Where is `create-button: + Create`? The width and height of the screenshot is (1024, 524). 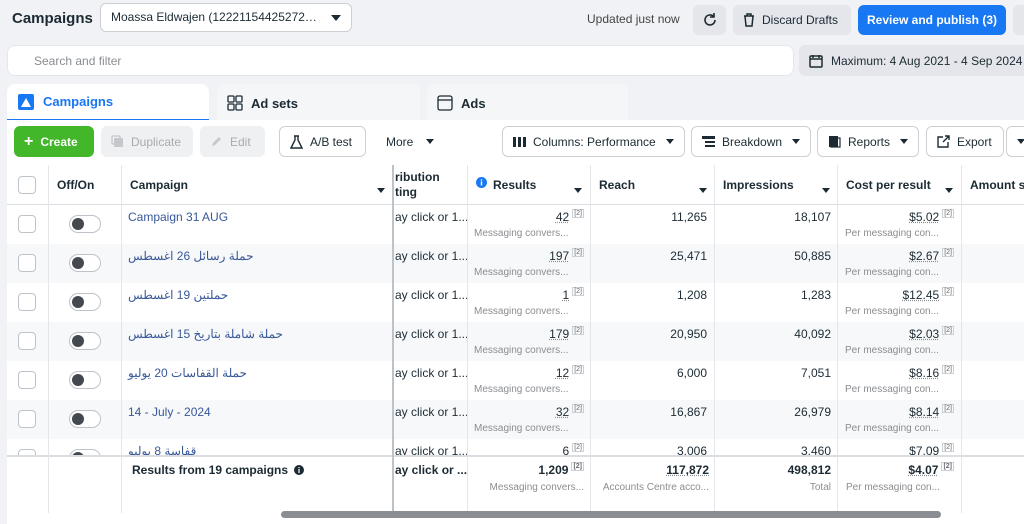
create-button: + Create is located at coordinates (54, 141).